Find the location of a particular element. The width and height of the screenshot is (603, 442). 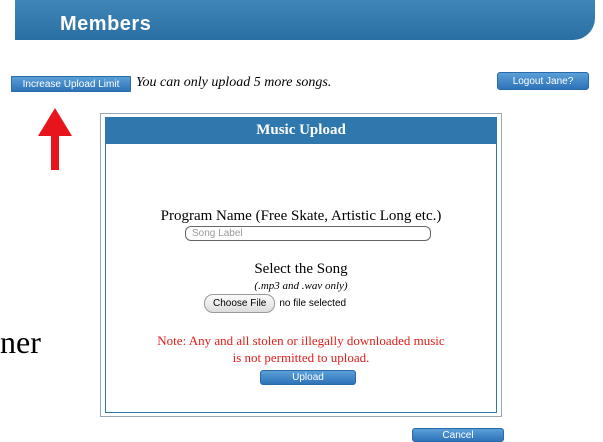

format-note: (.mp3 and .wav only) is located at coordinates (301, 286).